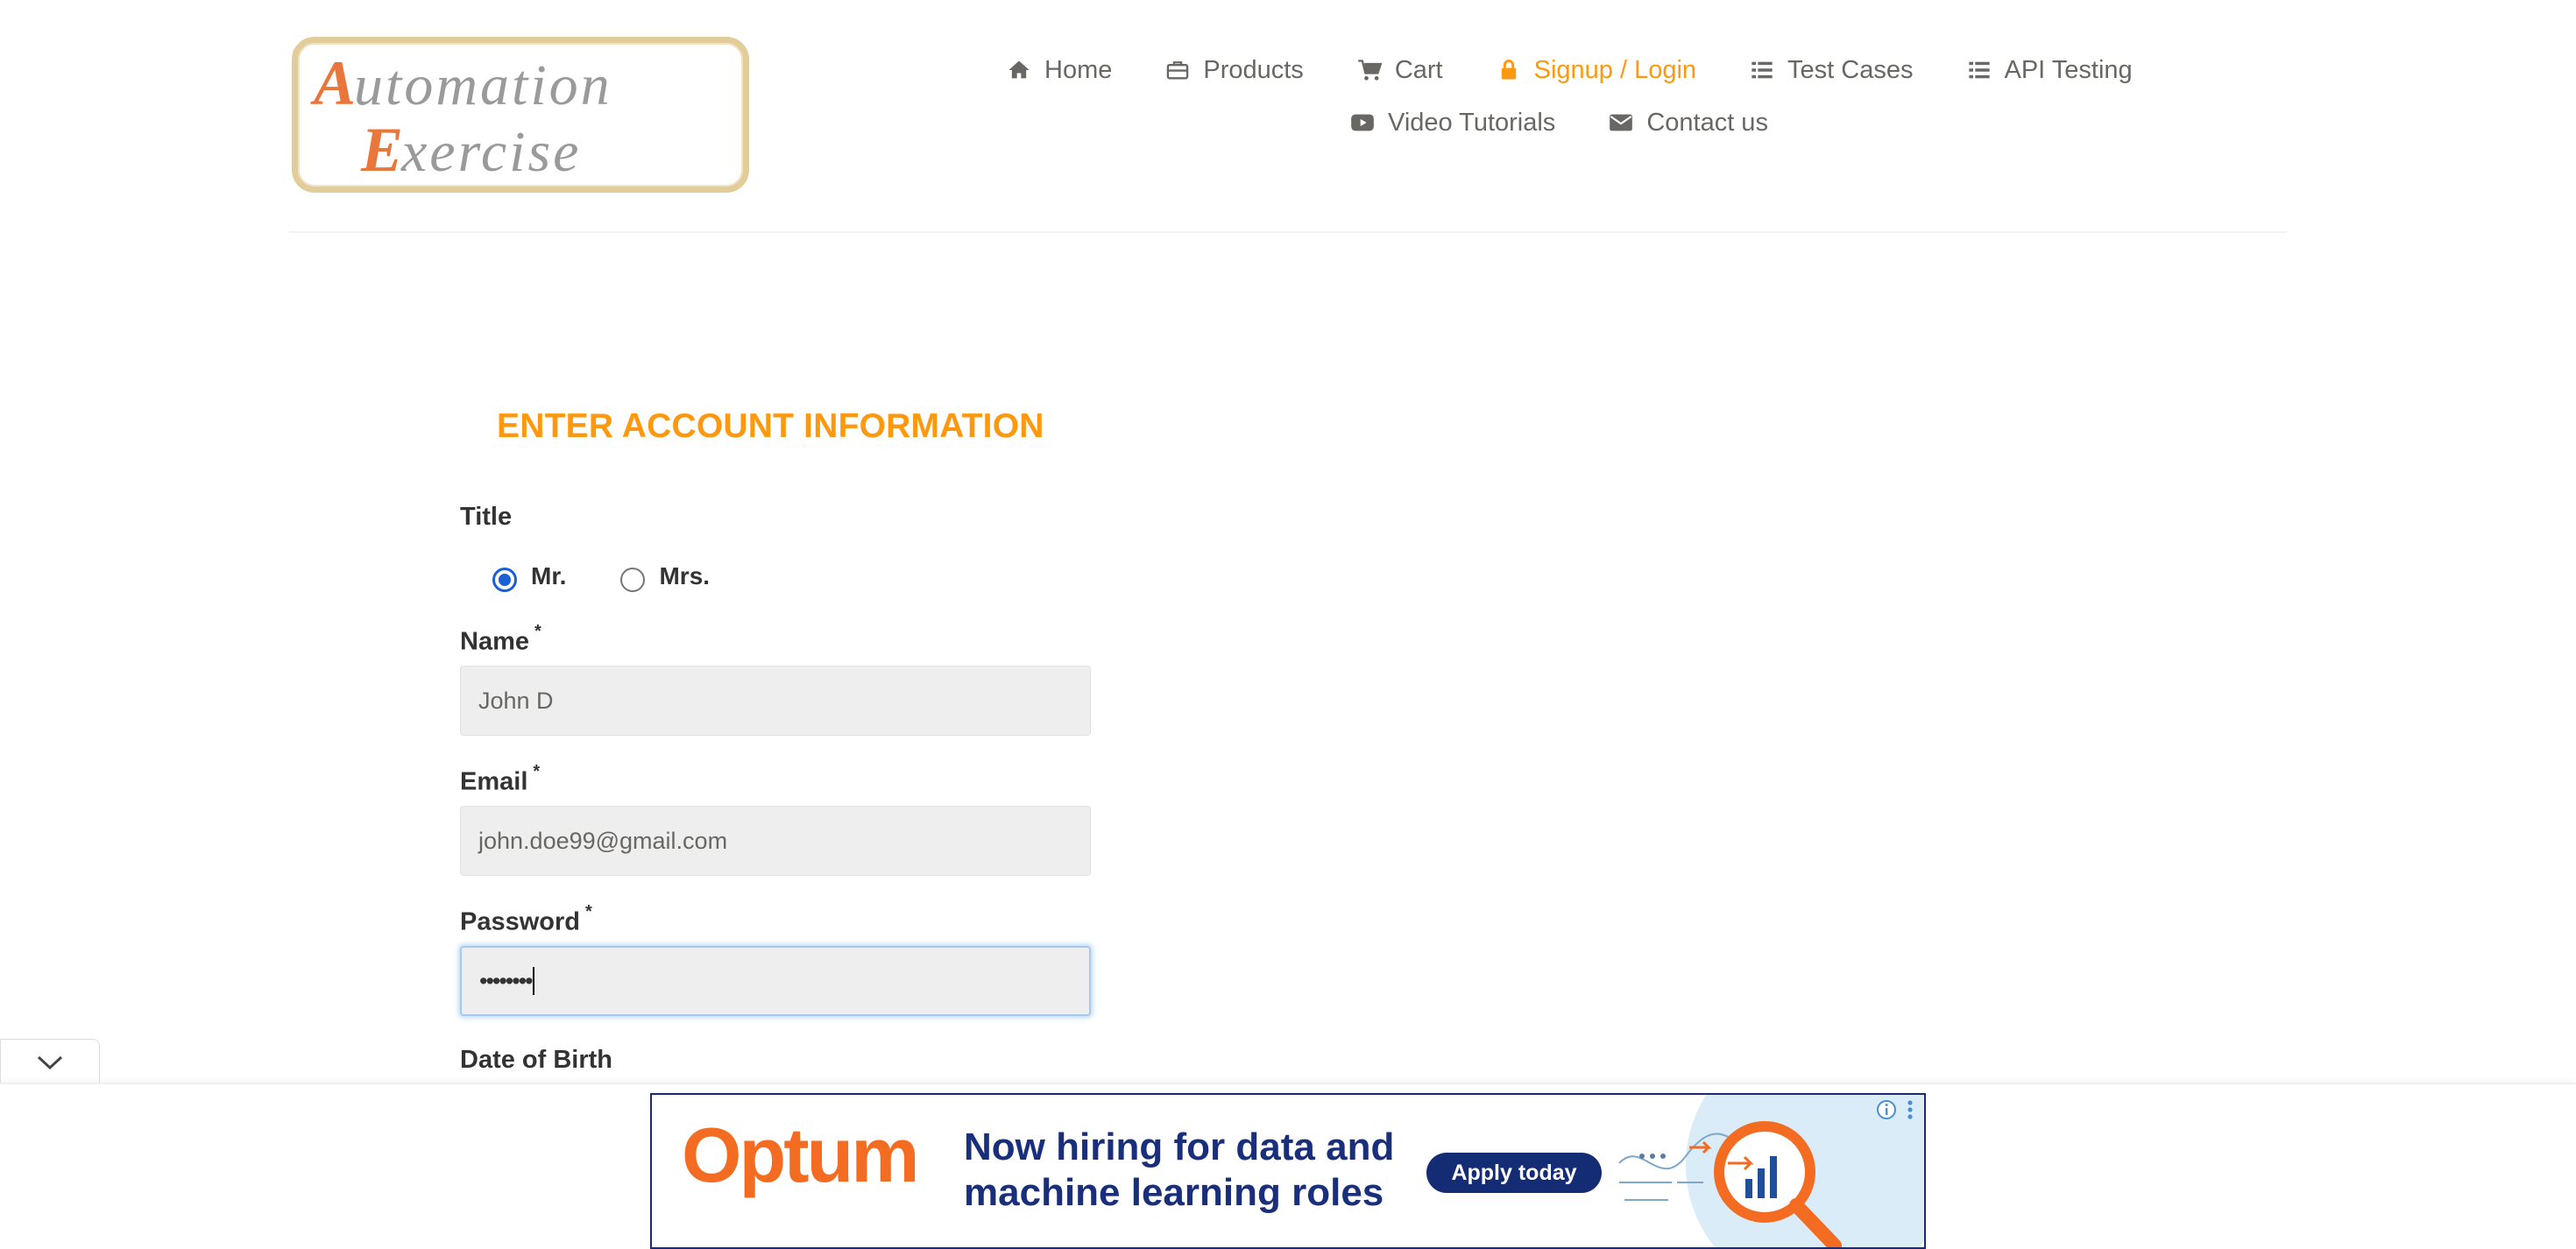  What do you see at coordinates (536, 1060) in the screenshot?
I see `dob-label: Date of Birth` at bounding box center [536, 1060].